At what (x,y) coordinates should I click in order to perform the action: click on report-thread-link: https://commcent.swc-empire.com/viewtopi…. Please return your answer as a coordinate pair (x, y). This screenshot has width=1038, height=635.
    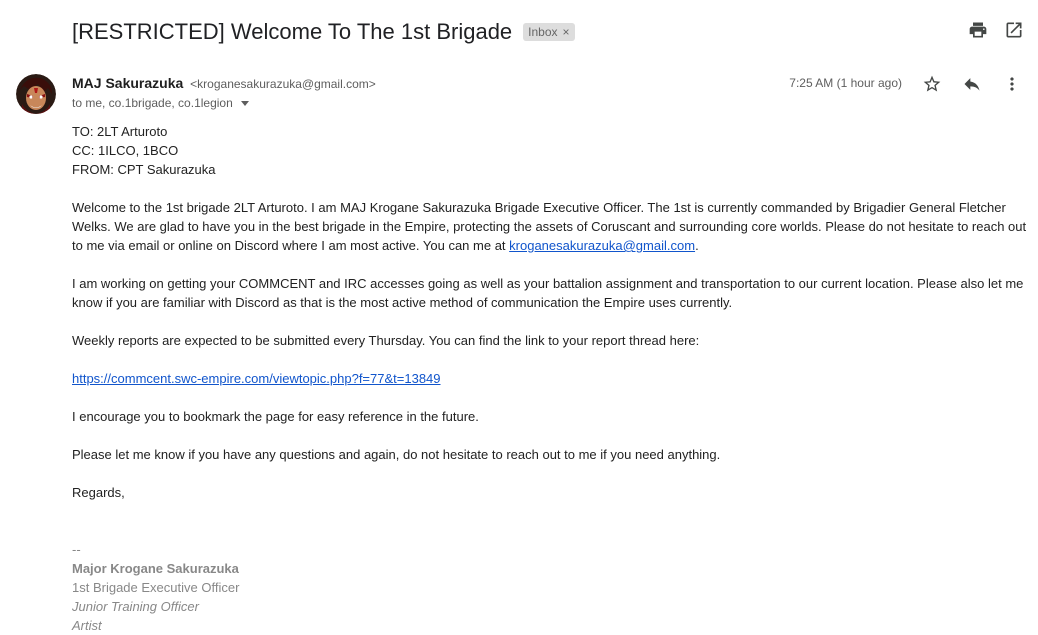
    Looking at the image, I should click on (256, 378).